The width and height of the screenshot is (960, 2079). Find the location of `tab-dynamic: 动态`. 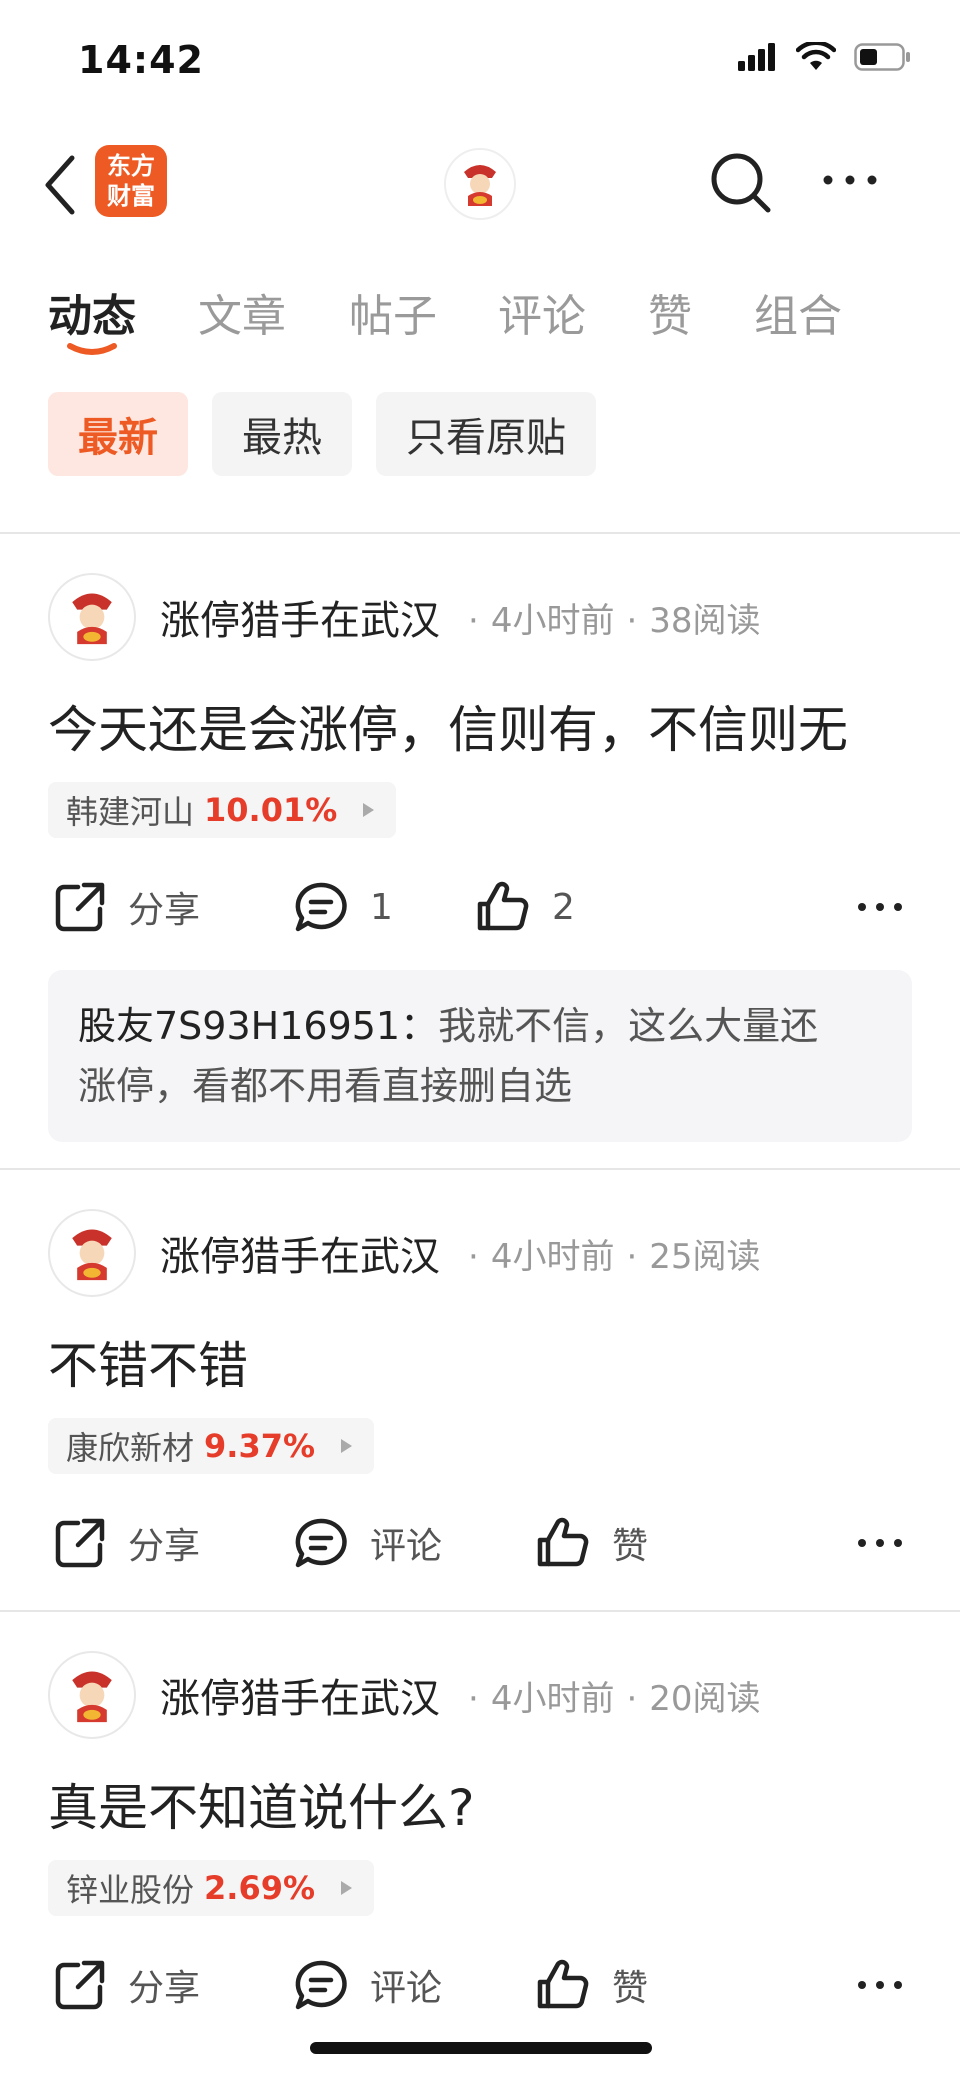

tab-dynamic: 动态 is located at coordinates (92, 312).